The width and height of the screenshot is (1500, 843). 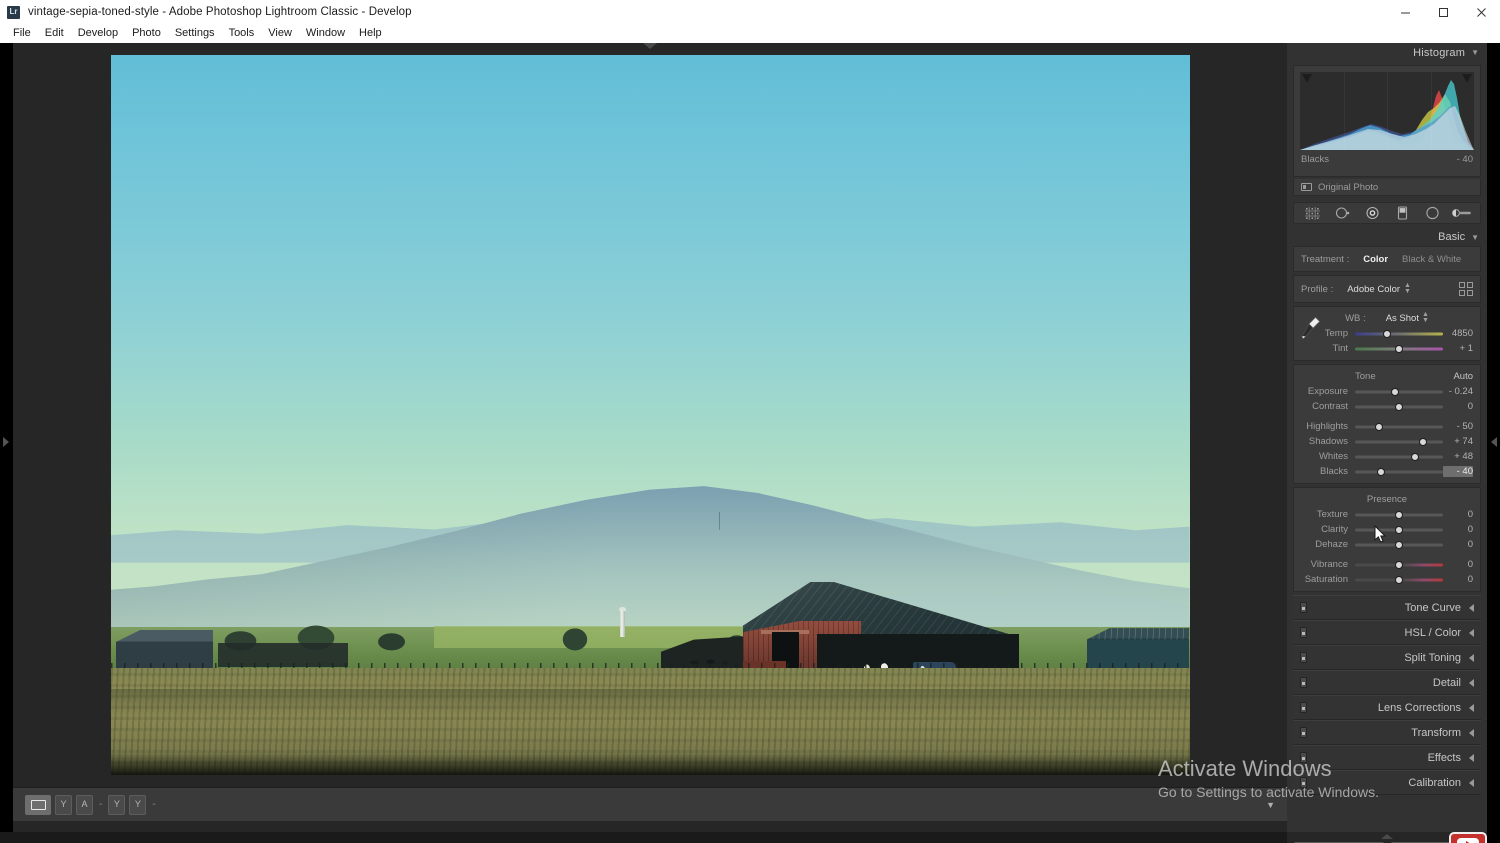 I want to click on treatment-option-color: Color, so click(x=1375, y=259).